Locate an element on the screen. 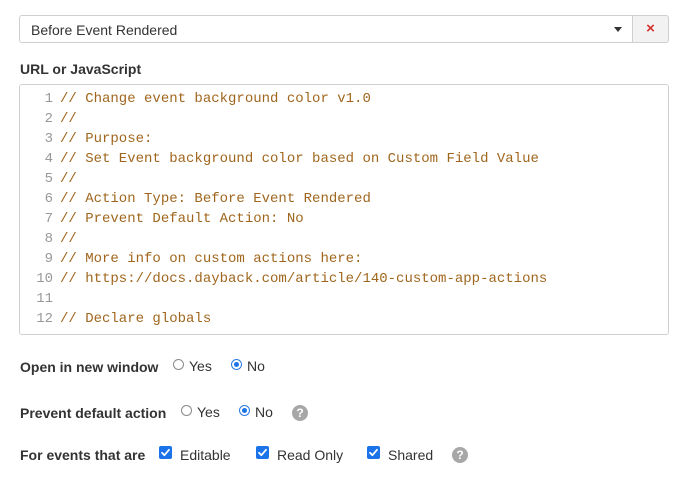 The width and height of the screenshot is (689, 479). open-in-new-window-label: Open in new window is located at coordinates (89, 367).